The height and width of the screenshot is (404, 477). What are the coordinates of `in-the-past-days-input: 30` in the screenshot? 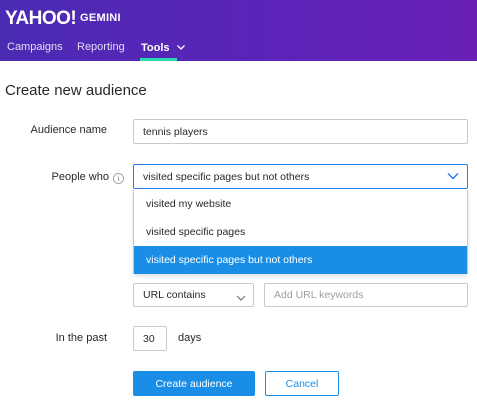 It's located at (150, 338).